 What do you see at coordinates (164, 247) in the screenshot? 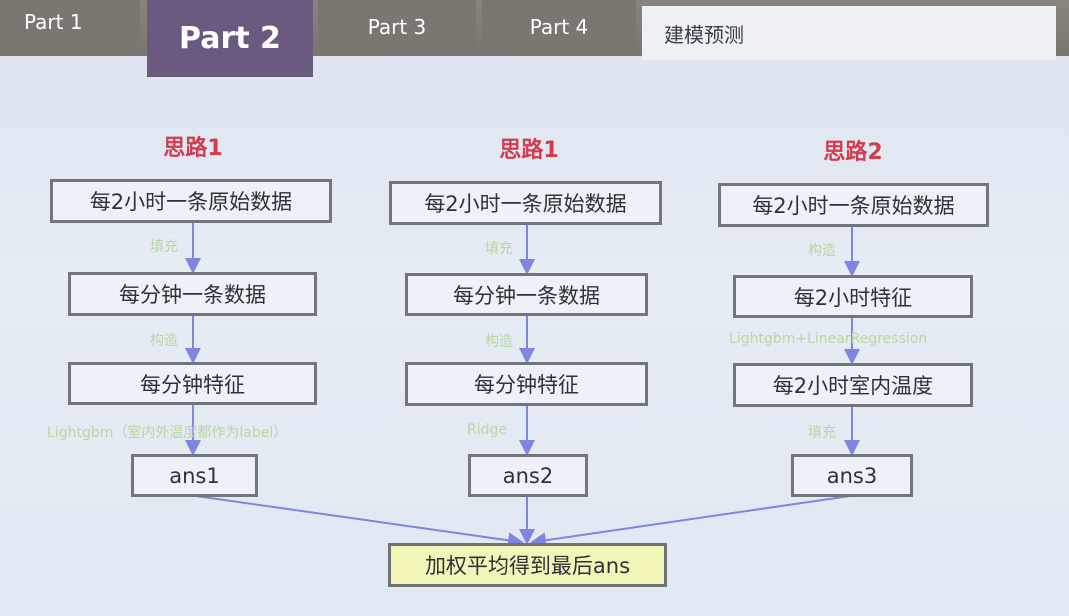
I see `column-1-label-1: 填充` at bounding box center [164, 247].